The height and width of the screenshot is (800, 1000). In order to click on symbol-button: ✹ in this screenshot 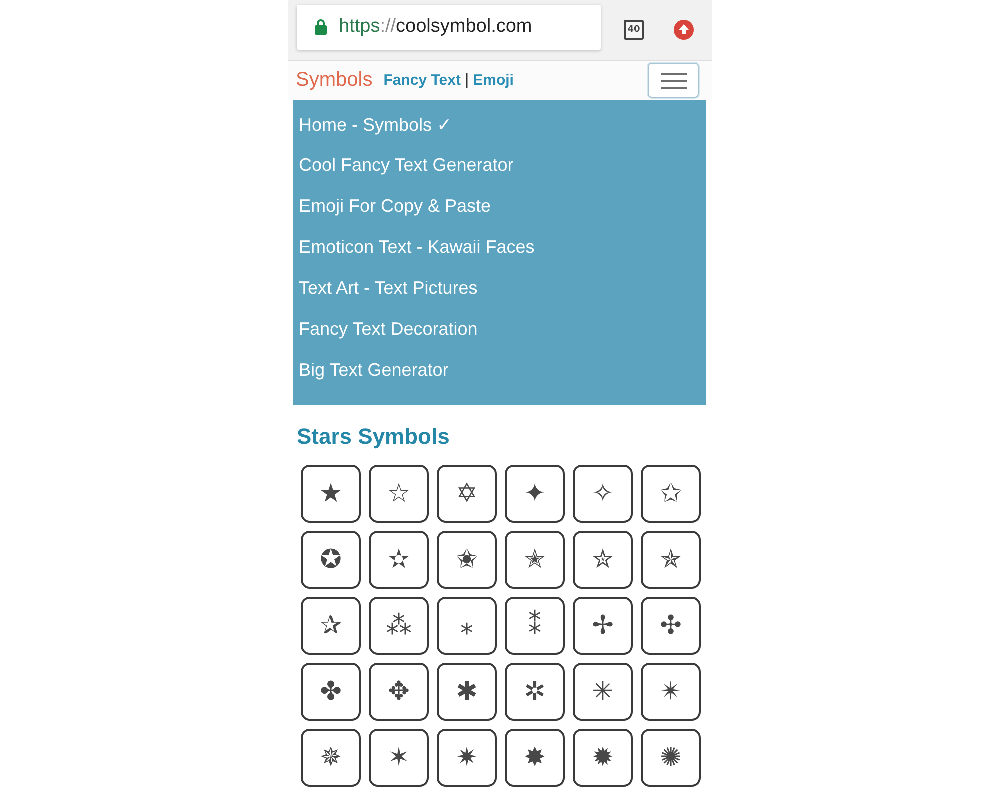, I will do `click(603, 758)`.